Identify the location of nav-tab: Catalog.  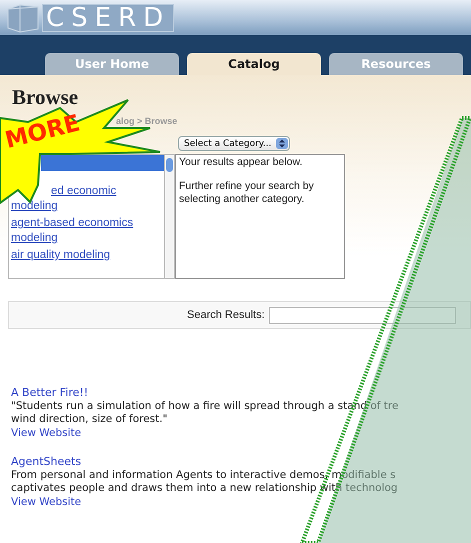
(254, 64).